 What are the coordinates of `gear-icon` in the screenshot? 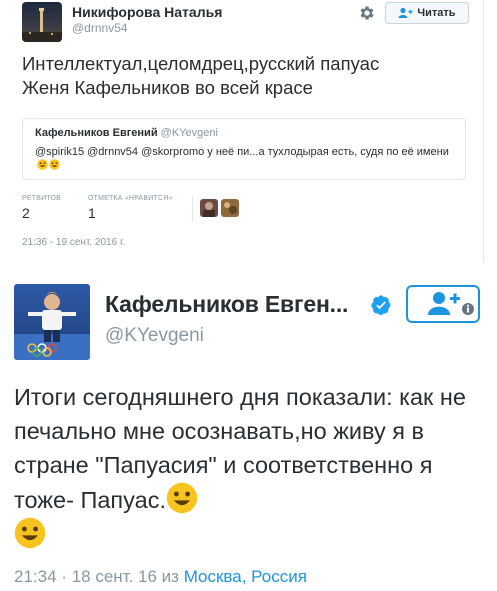 It's located at (367, 13).